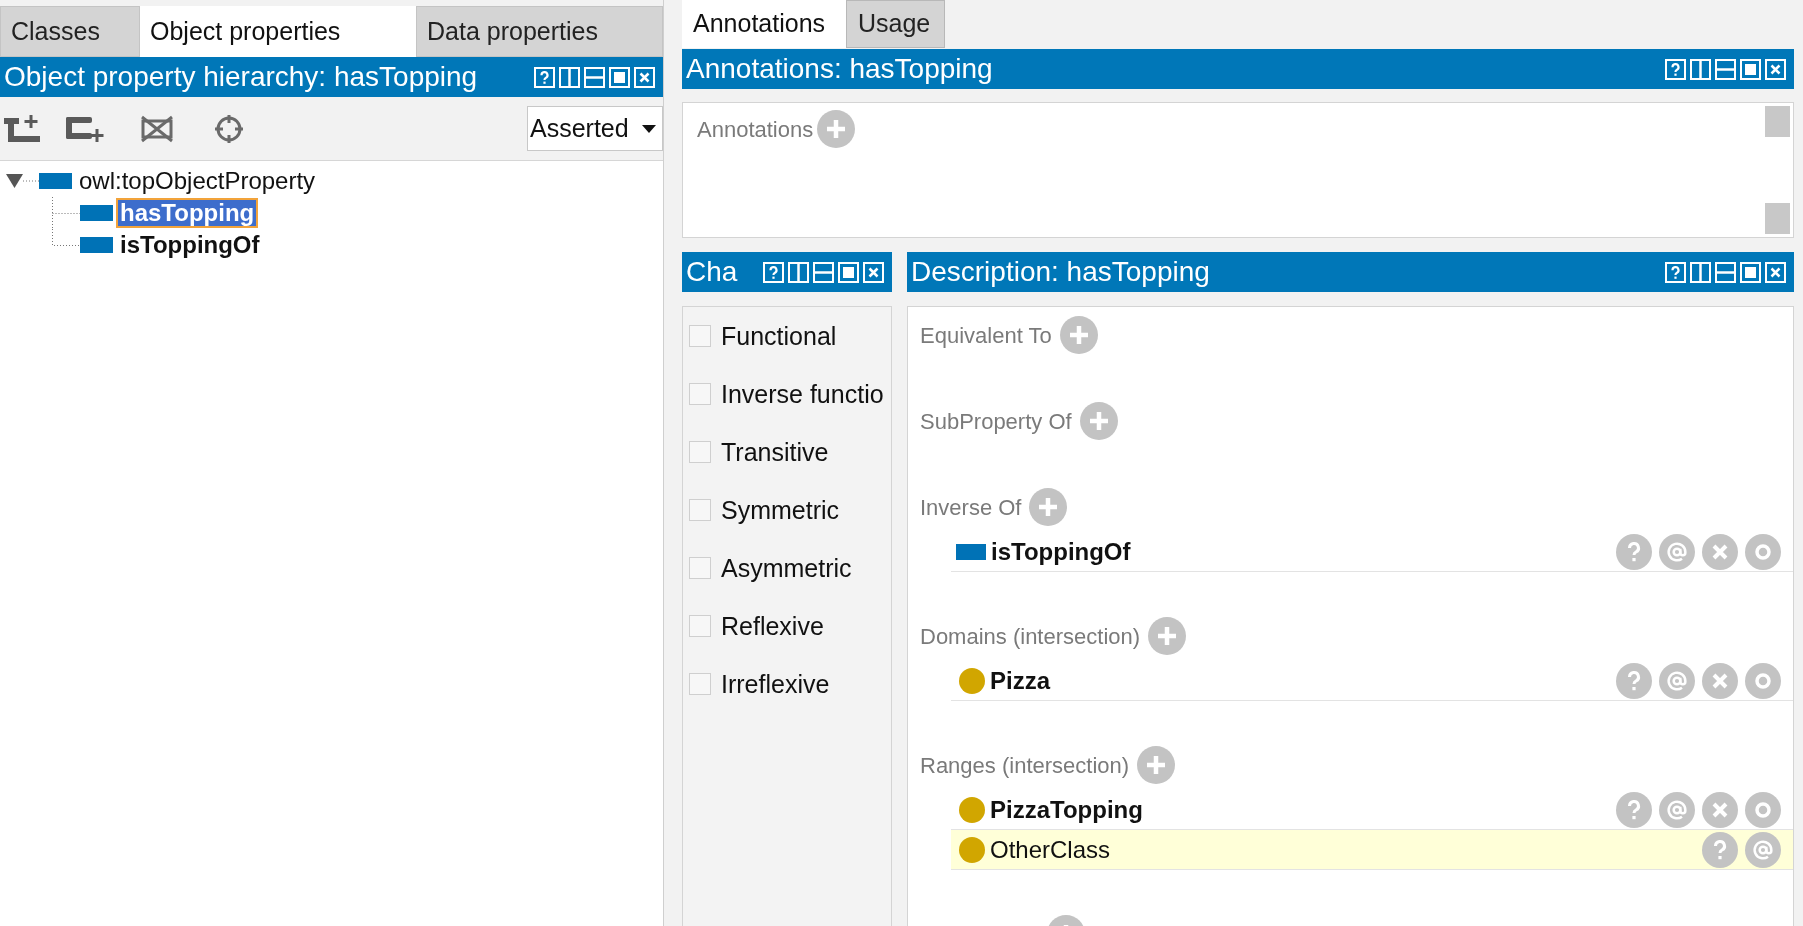 The width and height of the screenshot is (1803, 926). I want to click on add-subproperty-icon, so click(23, 128).